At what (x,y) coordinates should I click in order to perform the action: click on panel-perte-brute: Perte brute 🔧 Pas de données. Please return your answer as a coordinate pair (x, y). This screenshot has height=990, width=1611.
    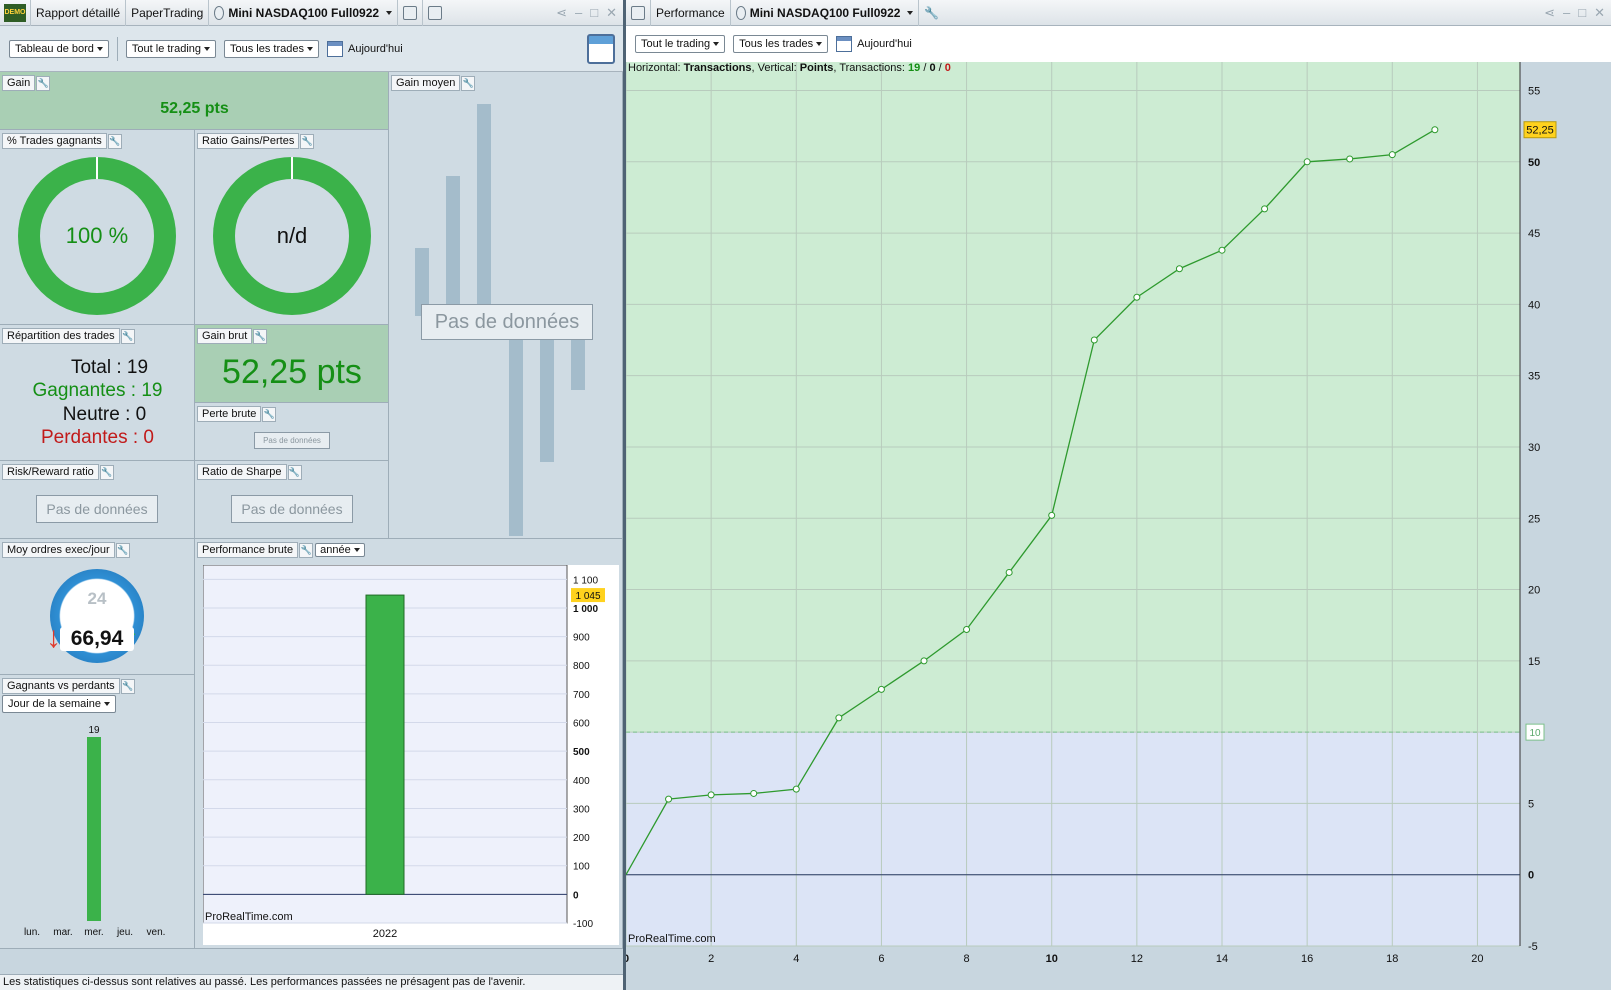
    Looking at the image, I should click on (292, 432).